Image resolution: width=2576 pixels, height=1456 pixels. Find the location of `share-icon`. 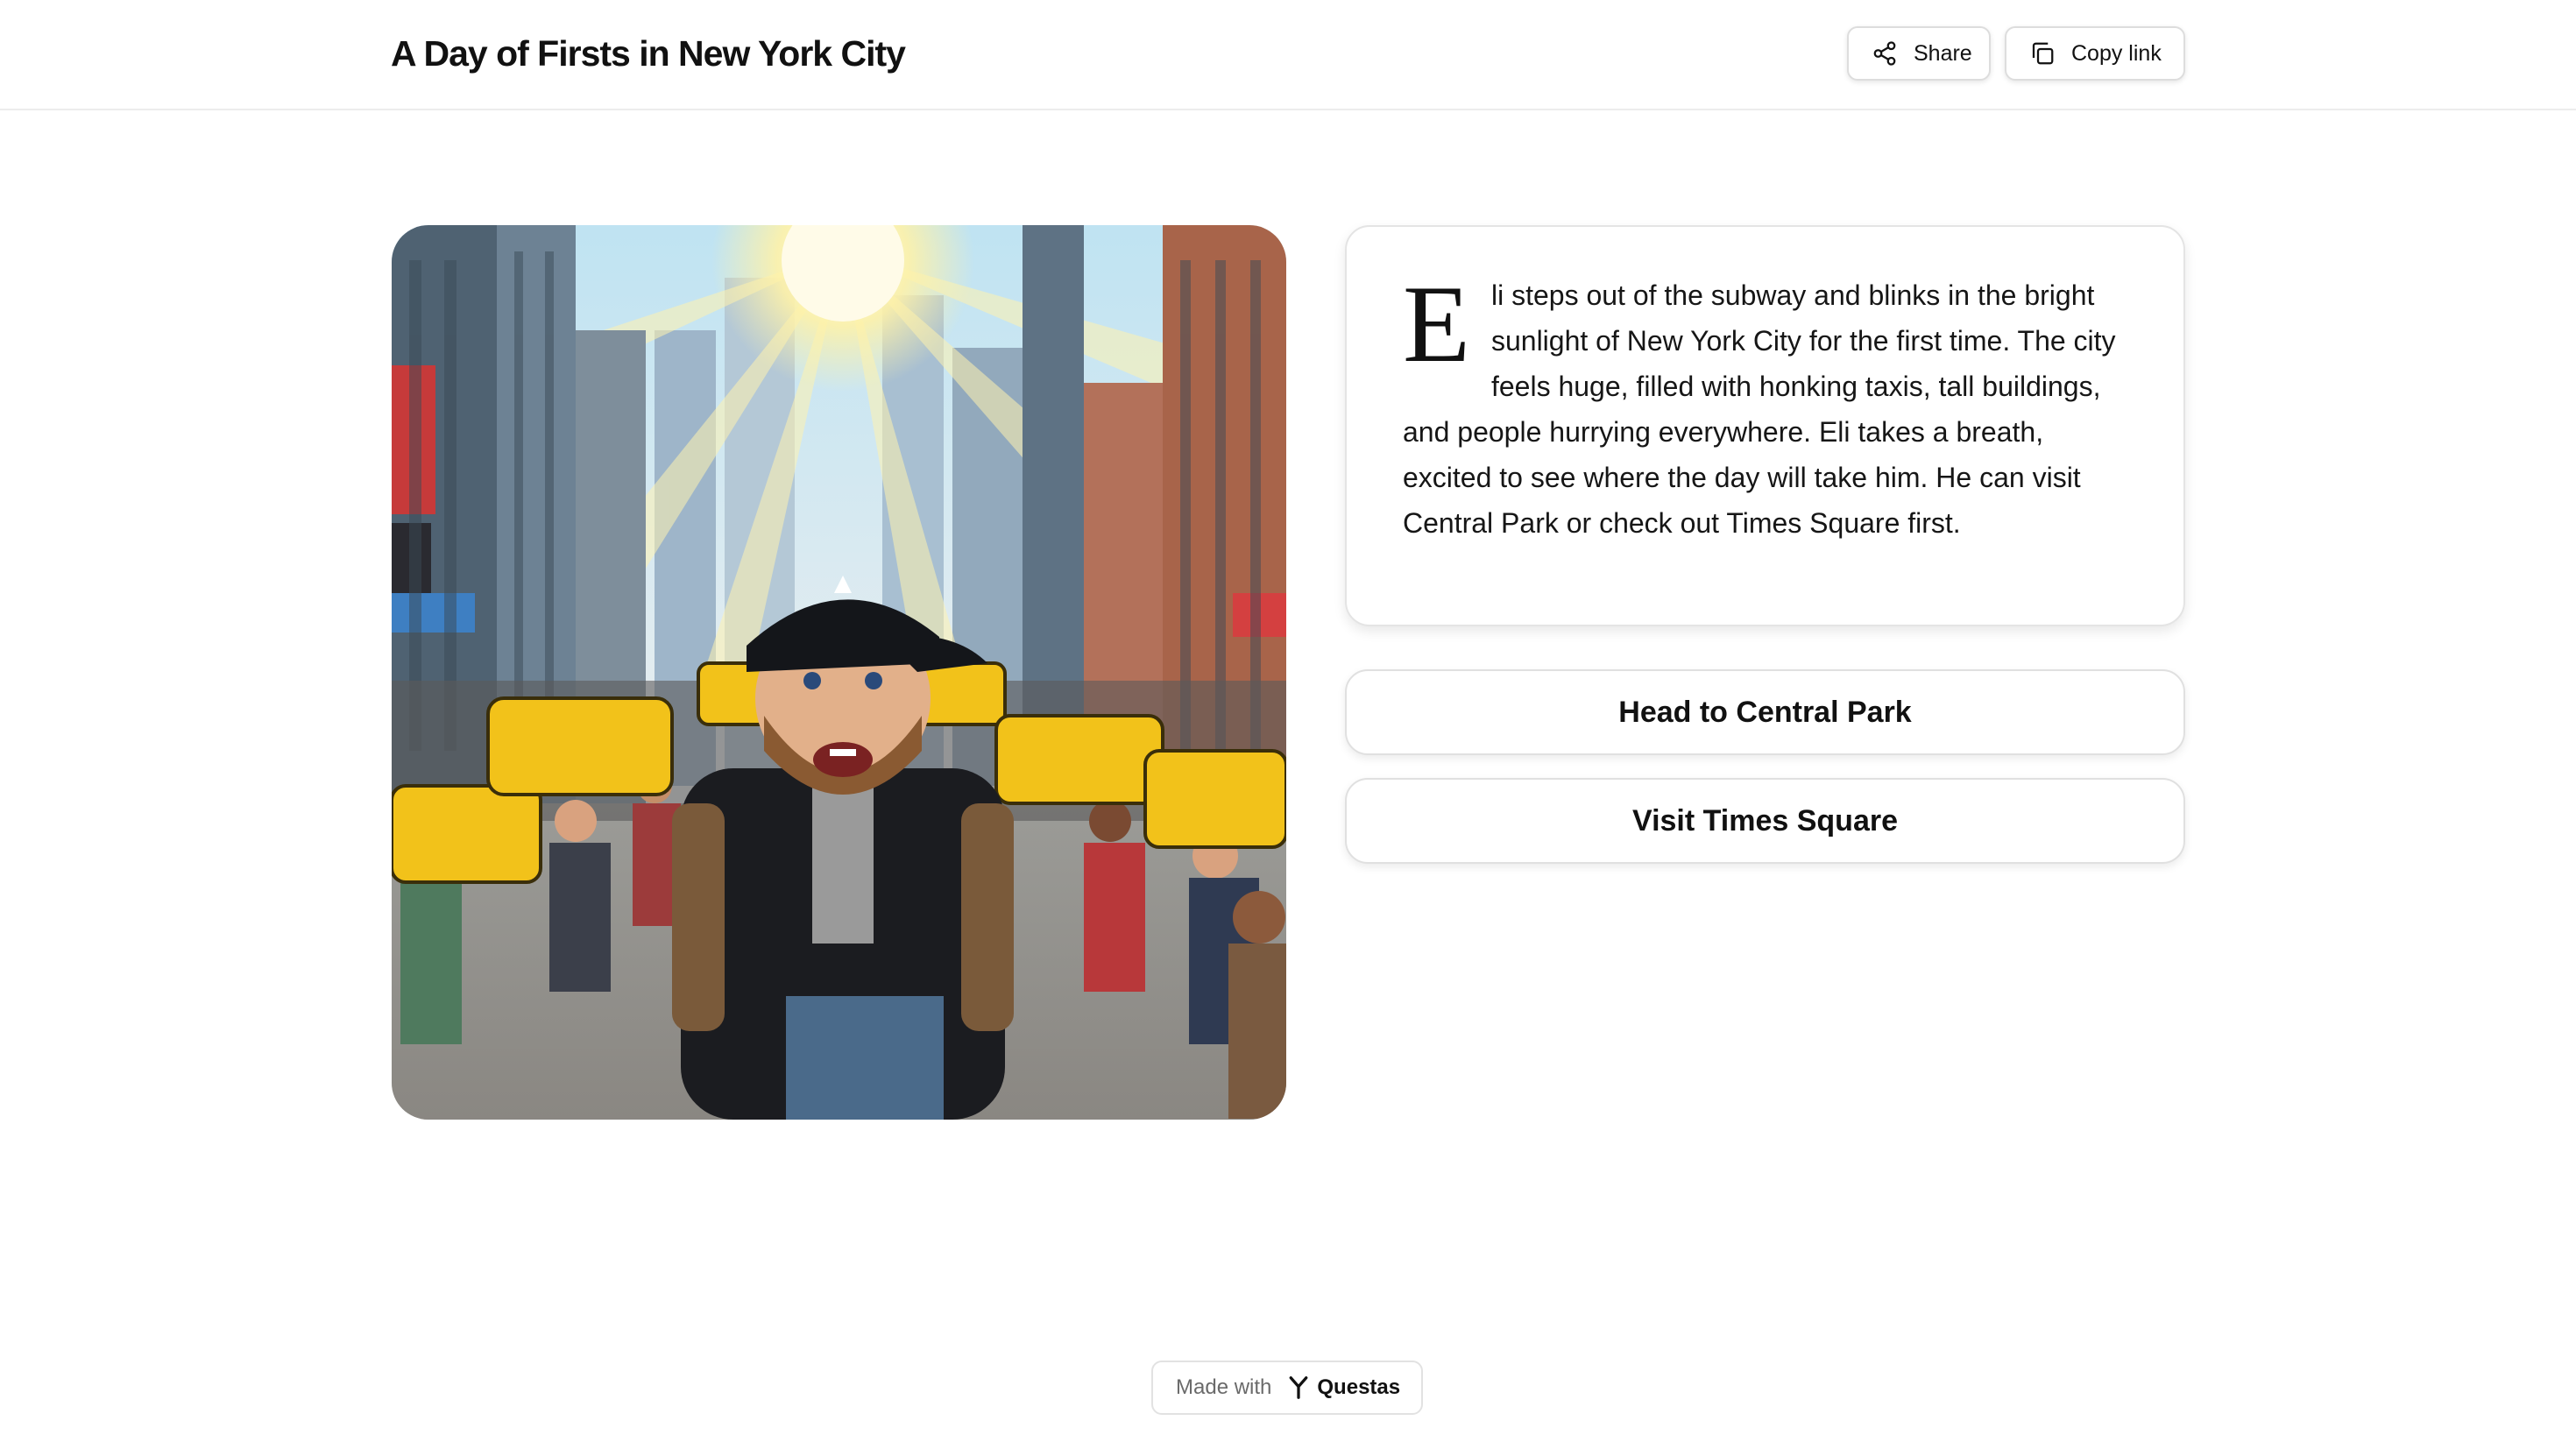

share-icon is located at coordinates (1884, 53).